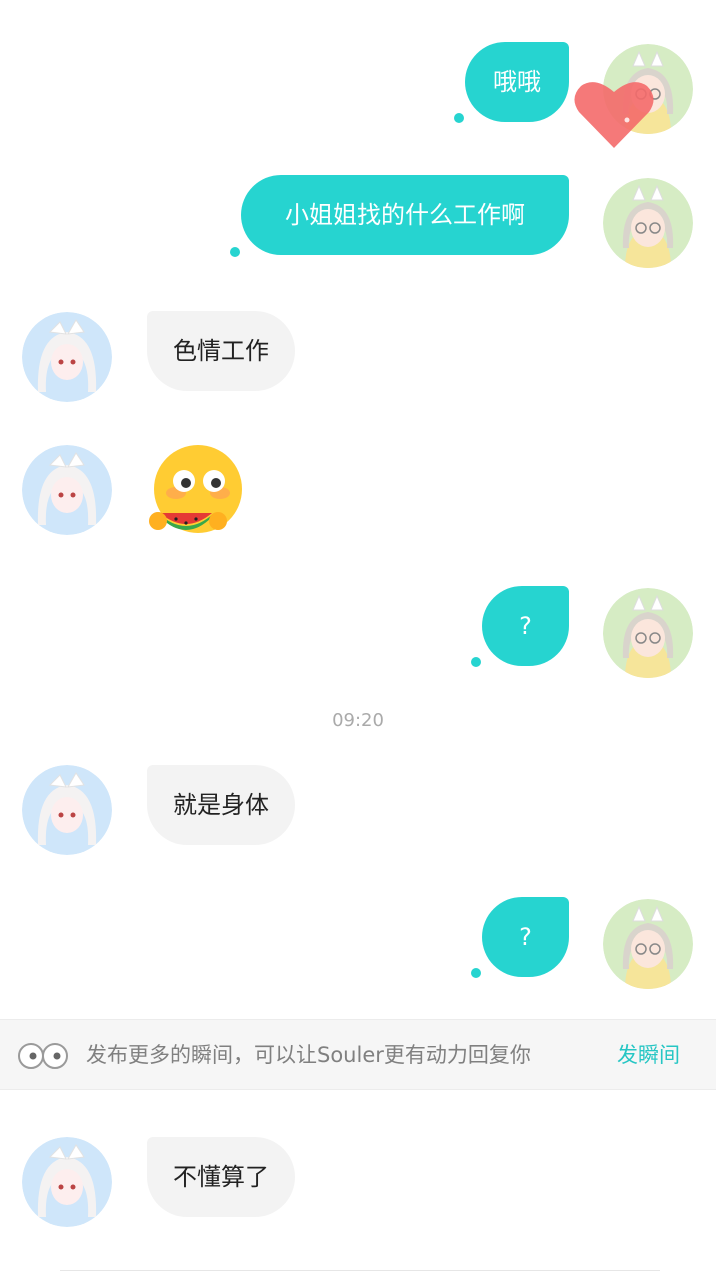 Image resolution: width=716 pixels, height=1274 pixels. What do you see at coordinates (308, 1055) in the screenshot?
I see `banner-text: 发布更多的瞬间，可以让Souler更有动力回复你` at bounding box center [308, 1055].